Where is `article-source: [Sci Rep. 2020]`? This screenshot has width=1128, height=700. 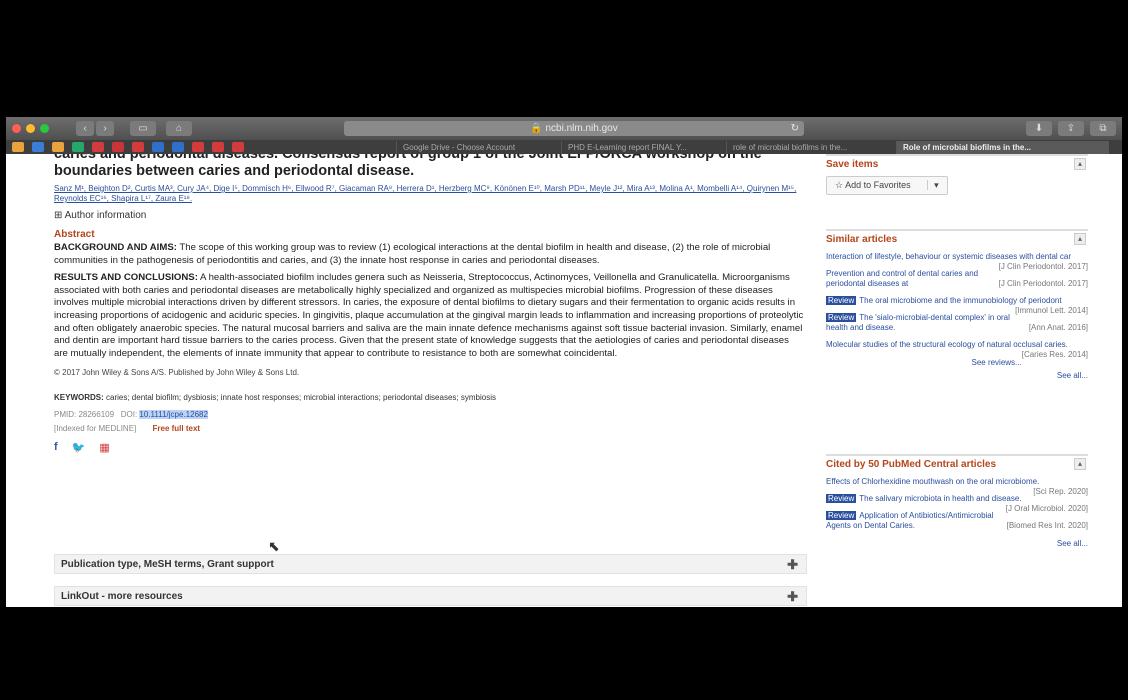
article-source: [Sci Rep. 2020] is located at coordinates (1060, 491).